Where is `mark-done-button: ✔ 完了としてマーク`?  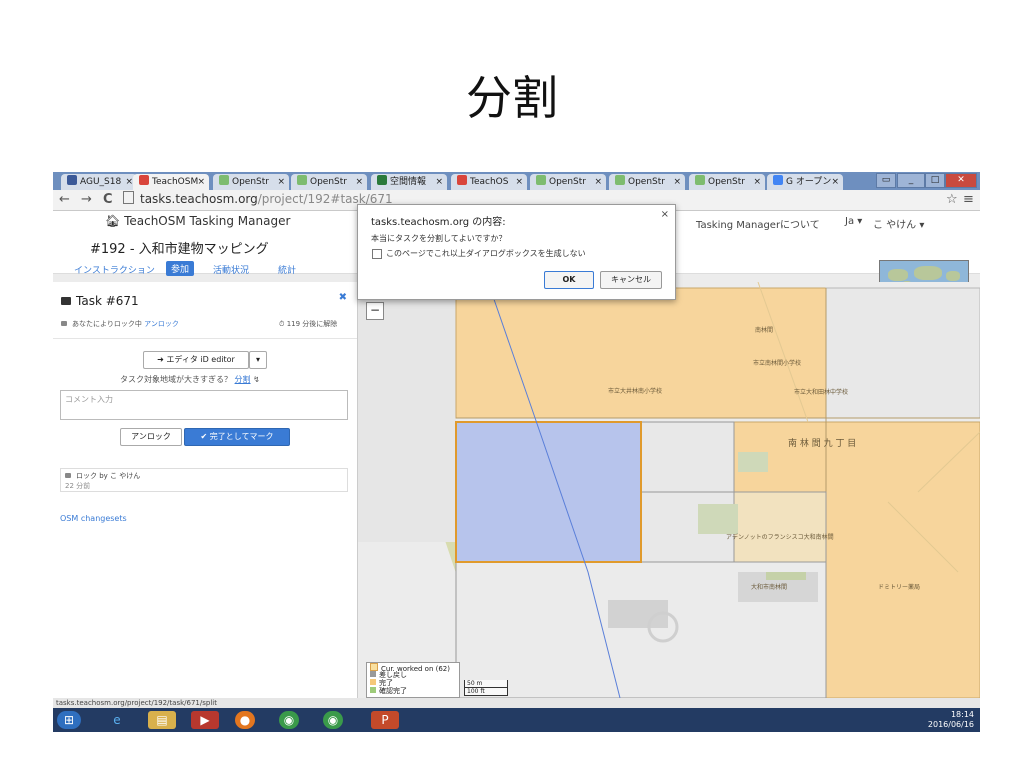 mark-done-button: ✔ 完了としてマーク is located at coordinates (237, 437).